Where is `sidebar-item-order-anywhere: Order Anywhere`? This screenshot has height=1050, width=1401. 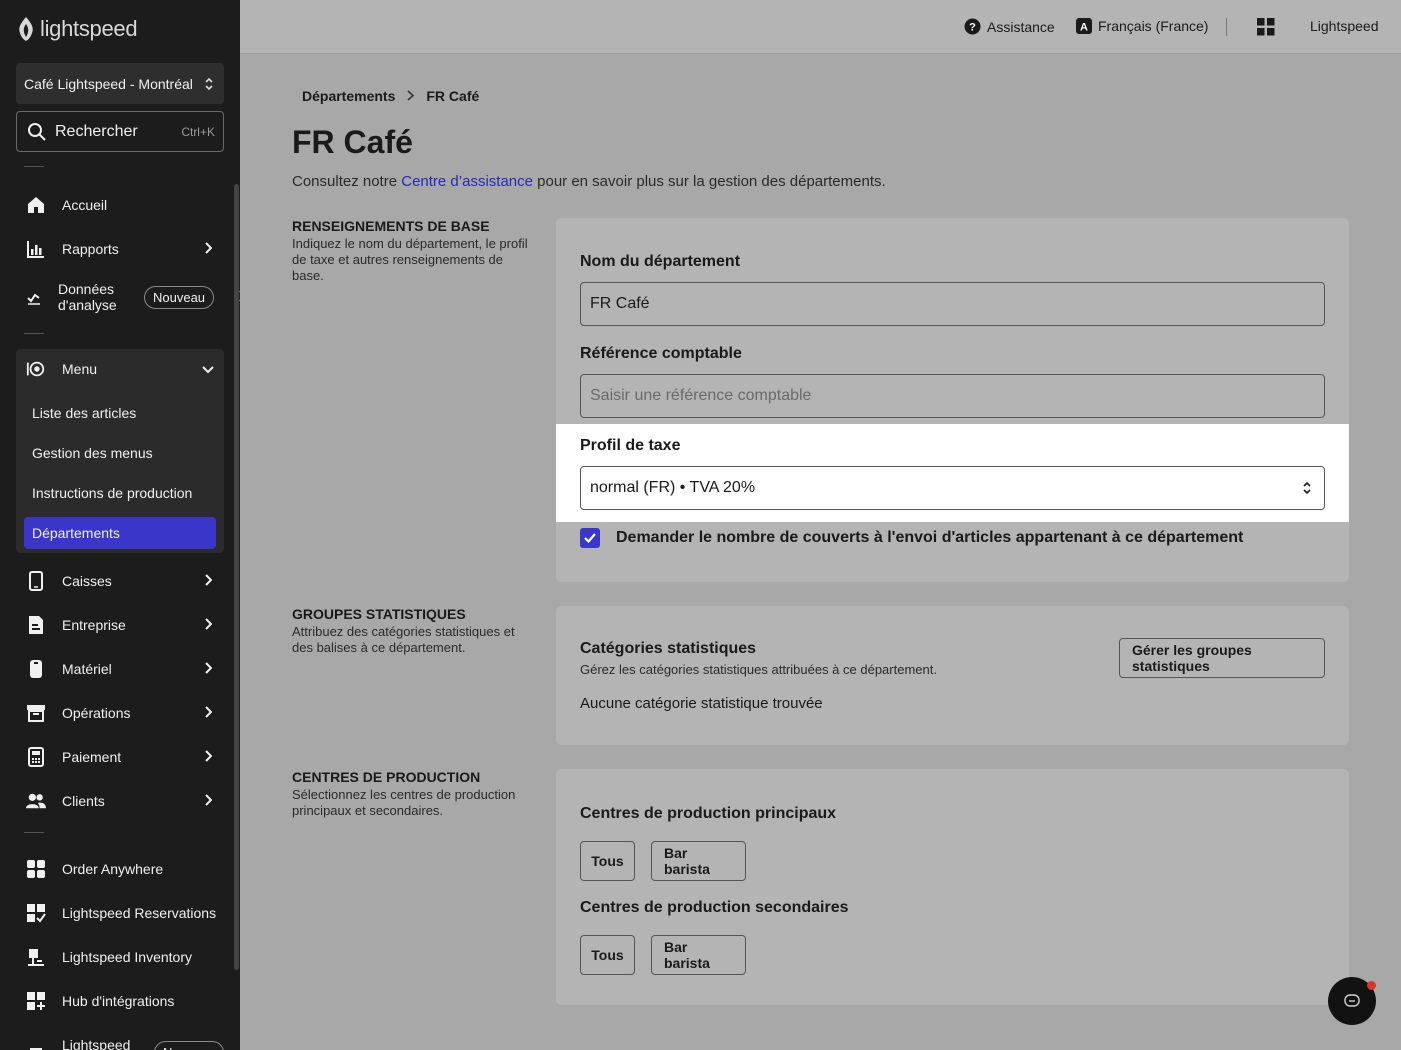
sidebar-item-order-anywhere: Order Anywhere is located at coordinates (120, 869).